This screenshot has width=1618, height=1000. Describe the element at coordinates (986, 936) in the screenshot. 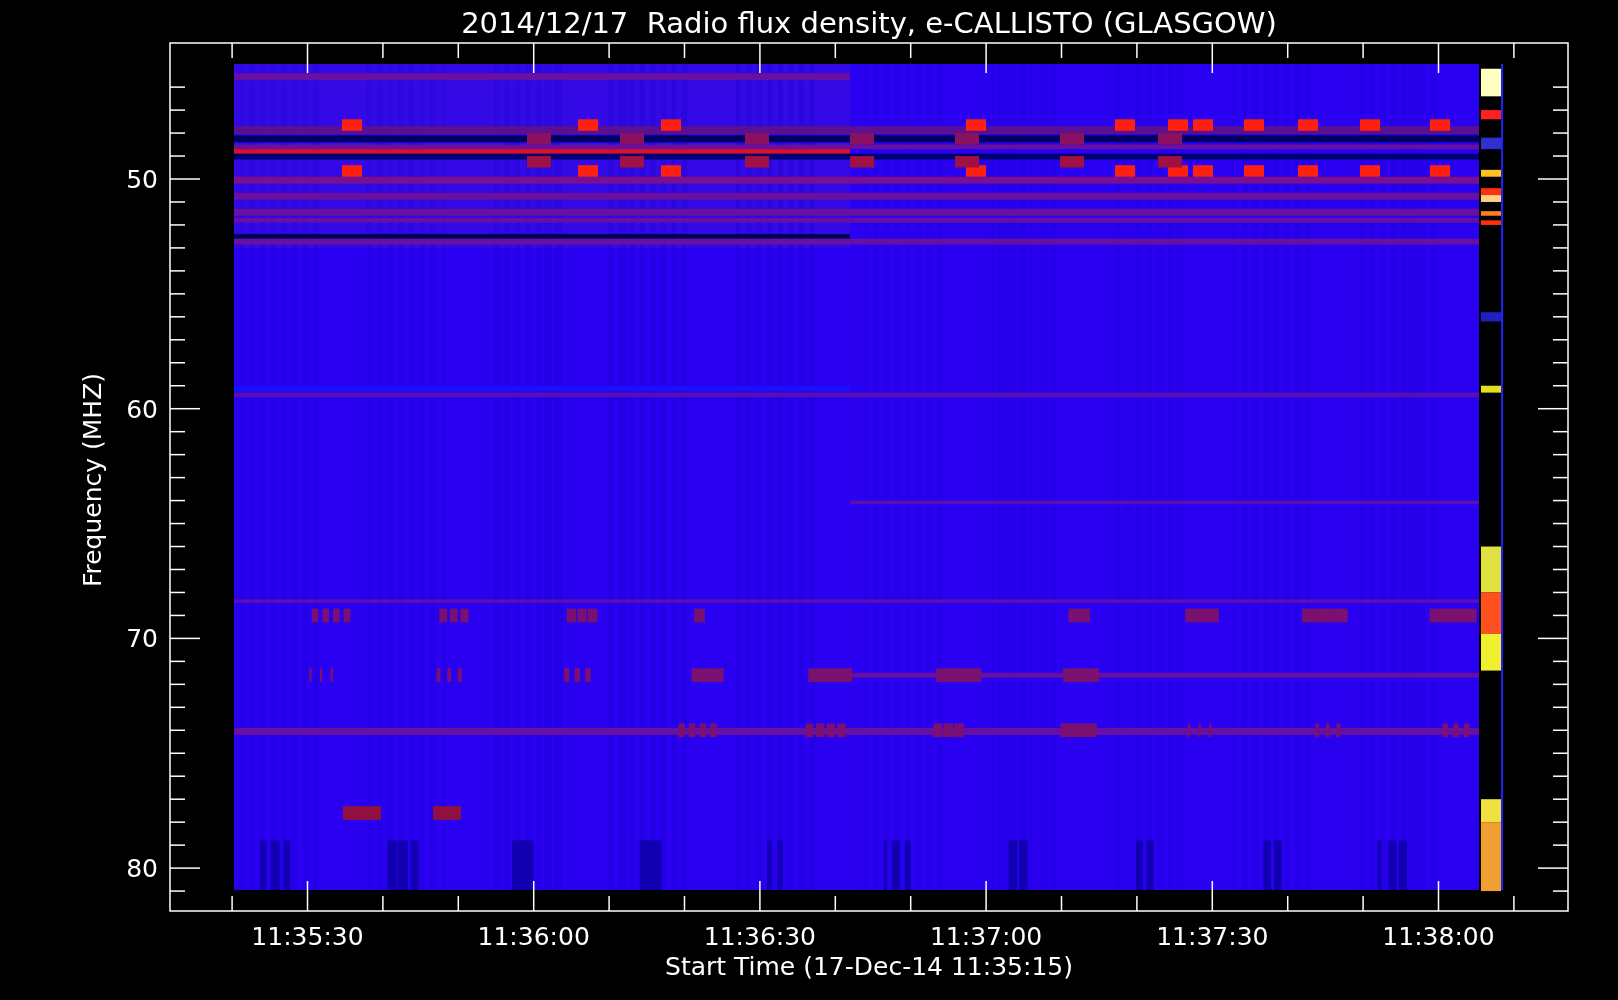

I see `x-tick-label: 11:37:00` at that location.